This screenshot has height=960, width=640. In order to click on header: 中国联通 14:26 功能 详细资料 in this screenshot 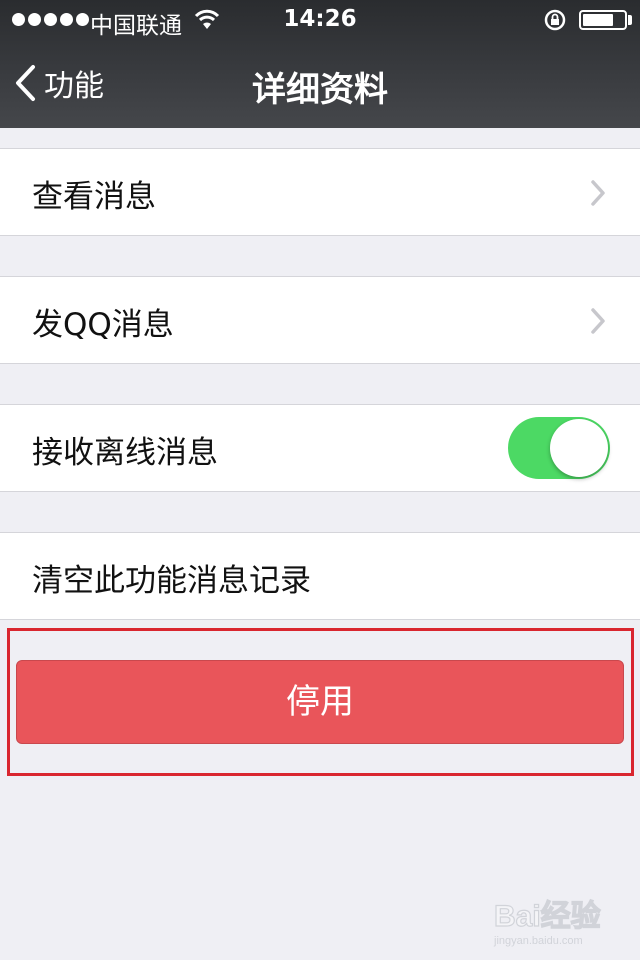, I will do `click(320, 64)`.